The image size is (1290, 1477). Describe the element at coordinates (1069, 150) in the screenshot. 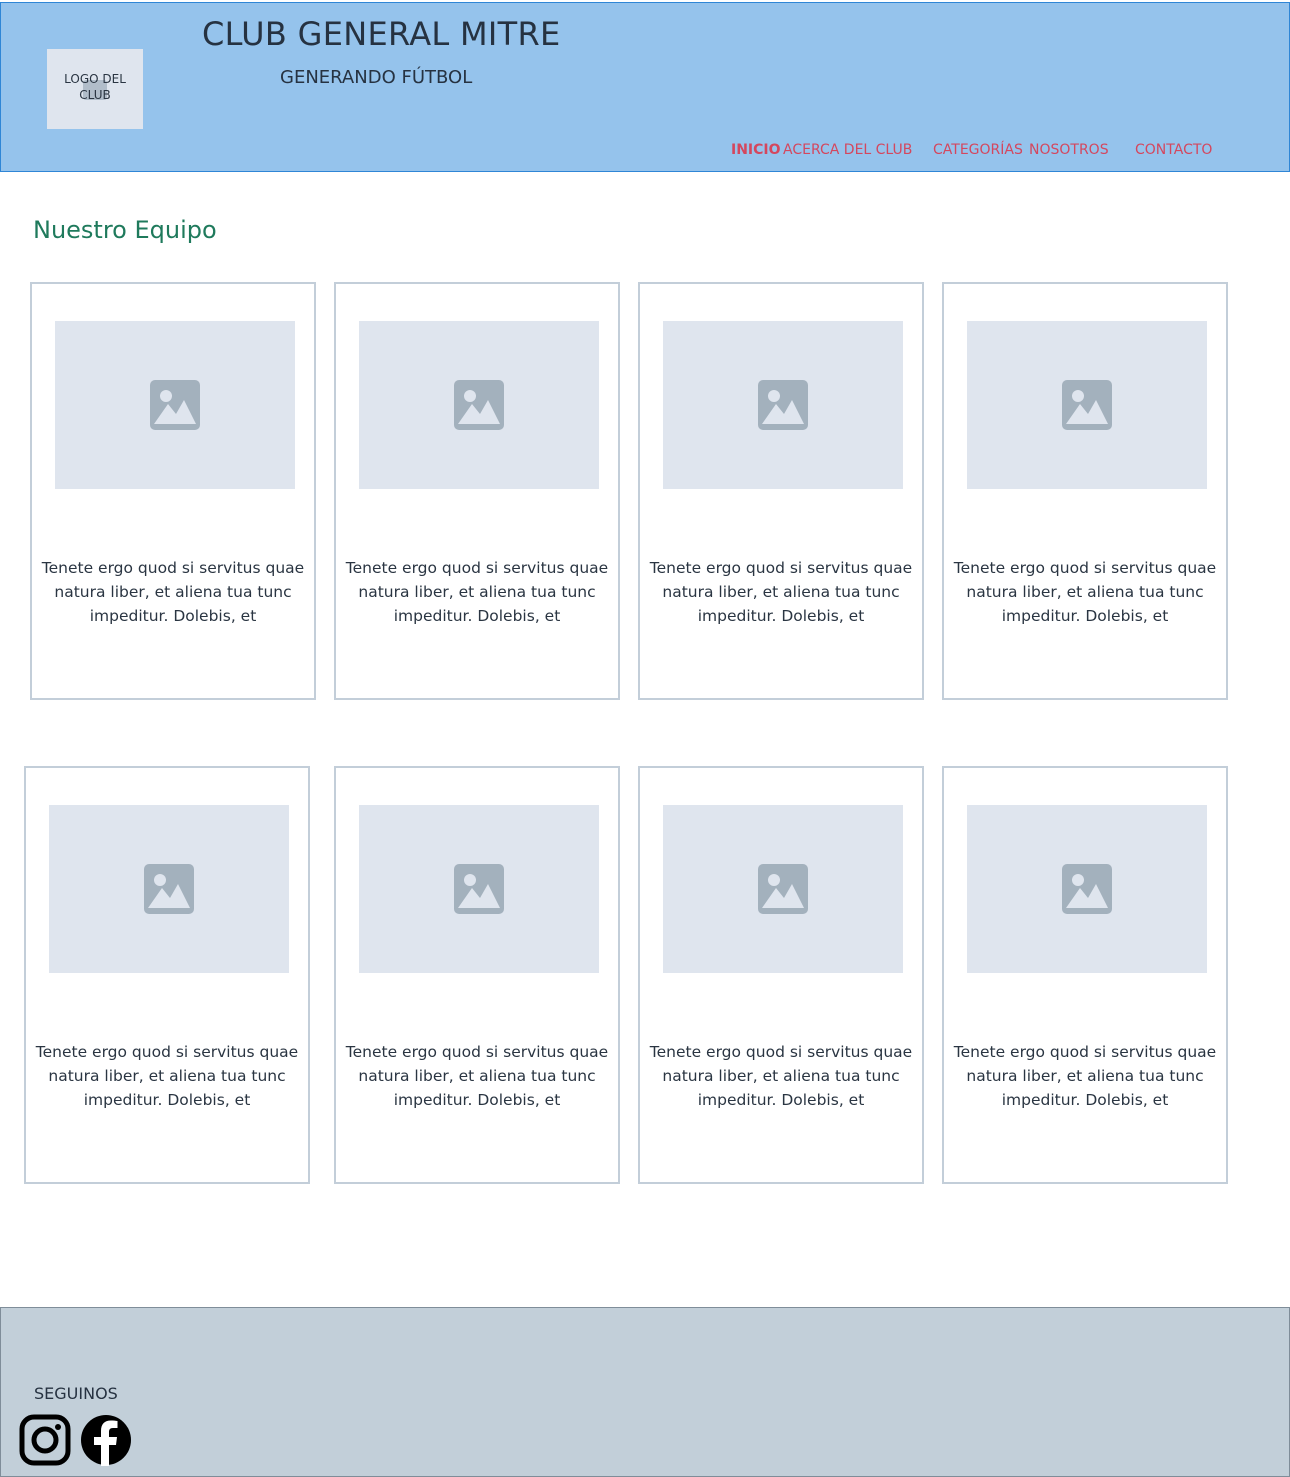

I see `nav-nosotros: NOSOTROS` at that location.